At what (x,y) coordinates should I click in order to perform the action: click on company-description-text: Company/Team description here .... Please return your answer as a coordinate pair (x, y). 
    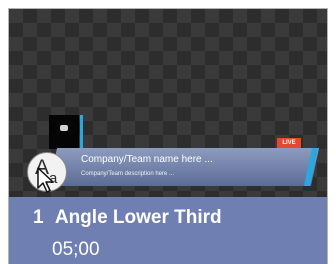
    Looking at the image, I should click on (128, 174).